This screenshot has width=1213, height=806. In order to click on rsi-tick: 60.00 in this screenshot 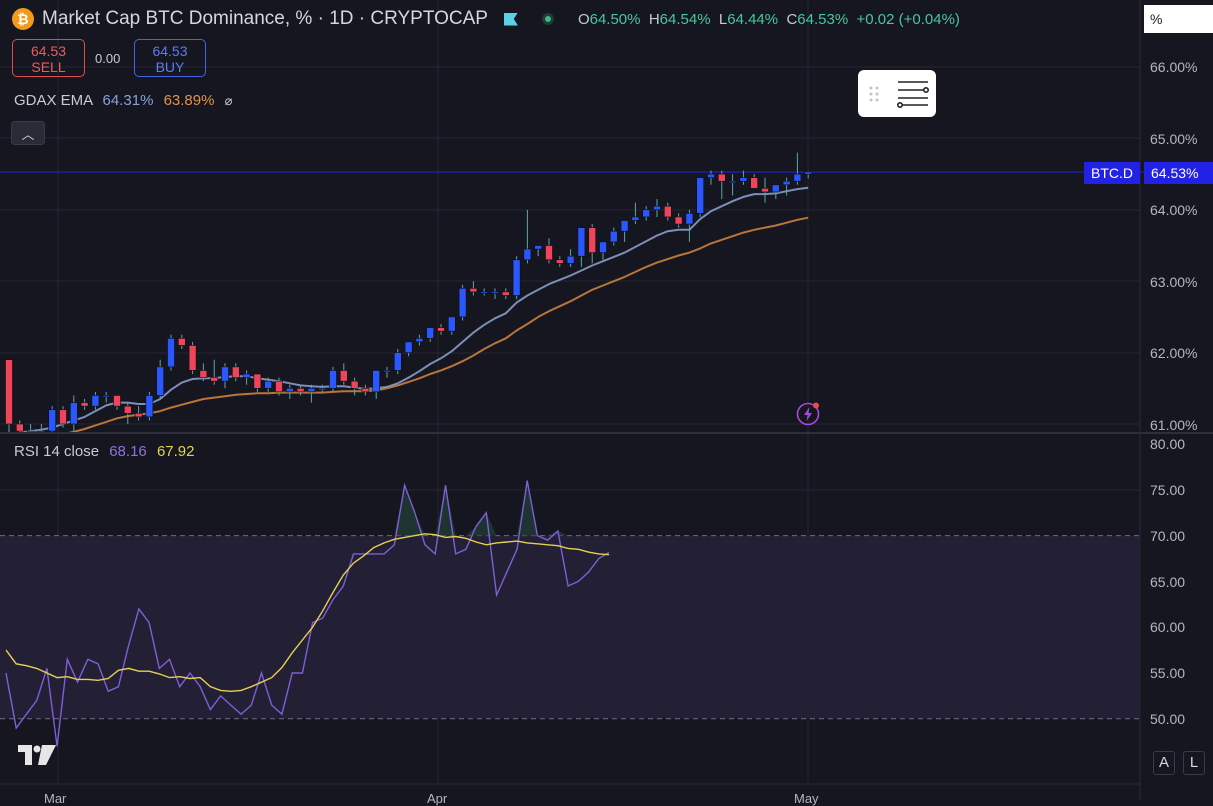, I will do `click(1168, 627)`.